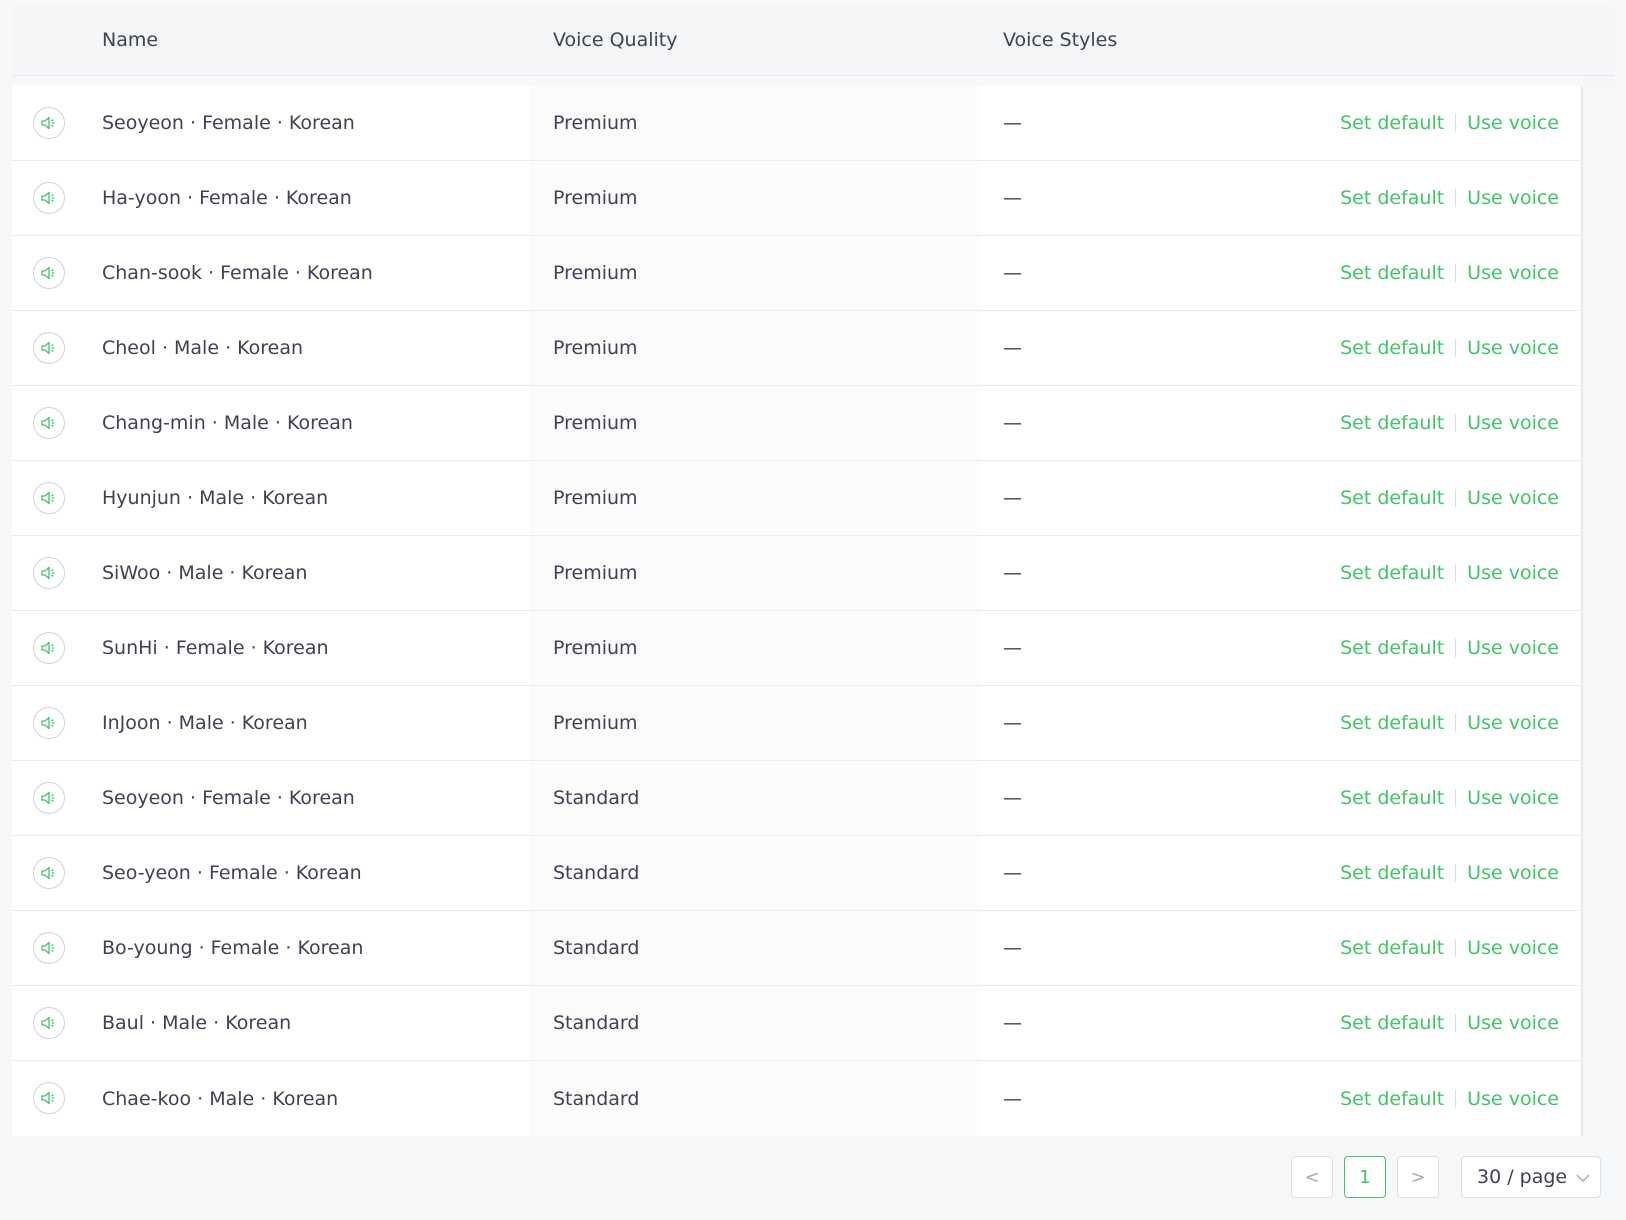 This screenshot has width=1626, height=1220. What do you see at coordinates (228, 123) in the screenshot?
I see `voice-name: Seoyeon · Female · Korean` at bounding box center [228, 123].